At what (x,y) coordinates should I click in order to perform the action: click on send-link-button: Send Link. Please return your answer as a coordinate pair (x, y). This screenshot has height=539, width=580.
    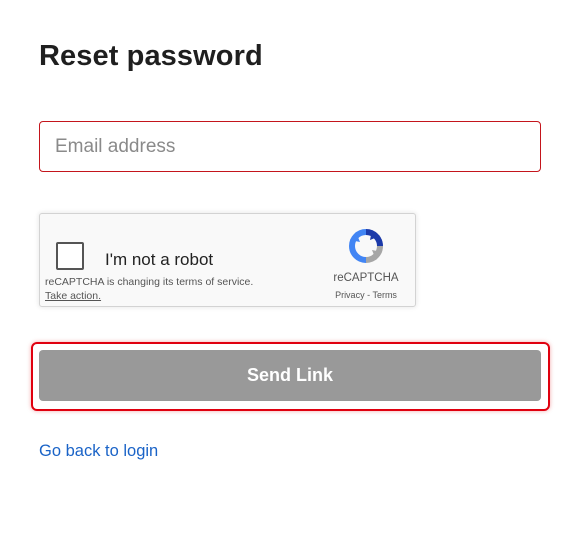
    Looking at the image, I should click on (290, 375).